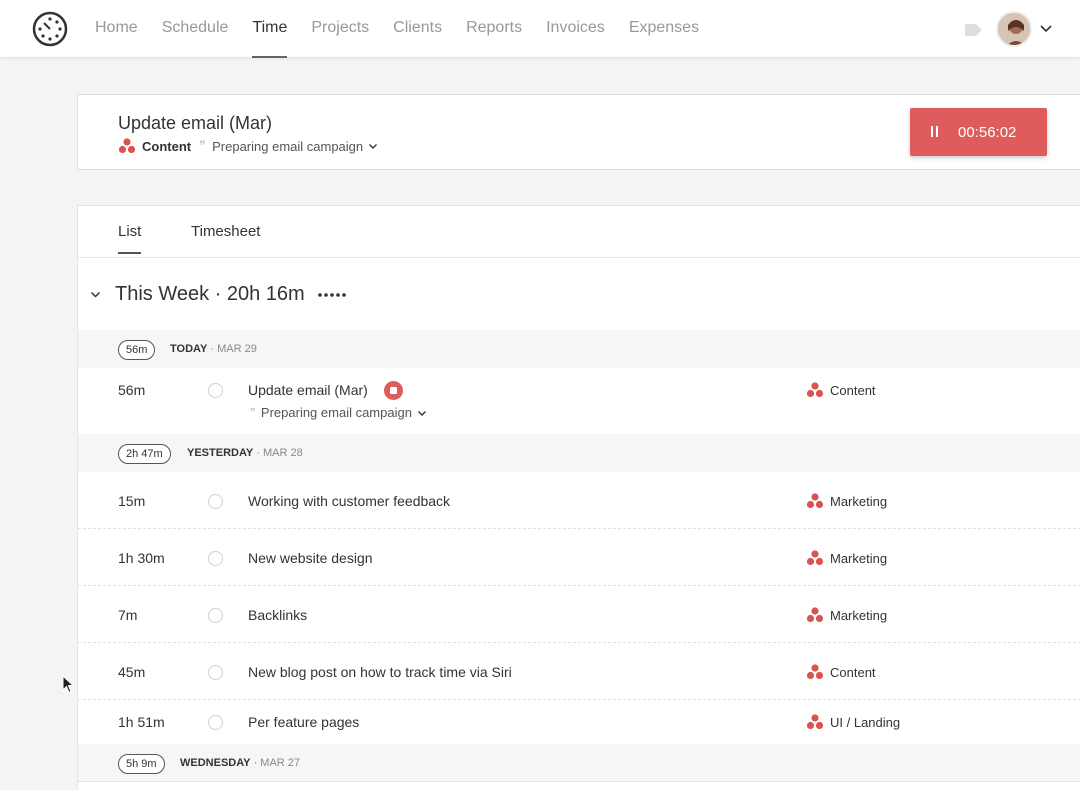 This screenshot has width=1080, height=790. Describe the element at coordinates (987, 132) in the screenshot. I see `timer-elapsed: 00:56:02` at that location.